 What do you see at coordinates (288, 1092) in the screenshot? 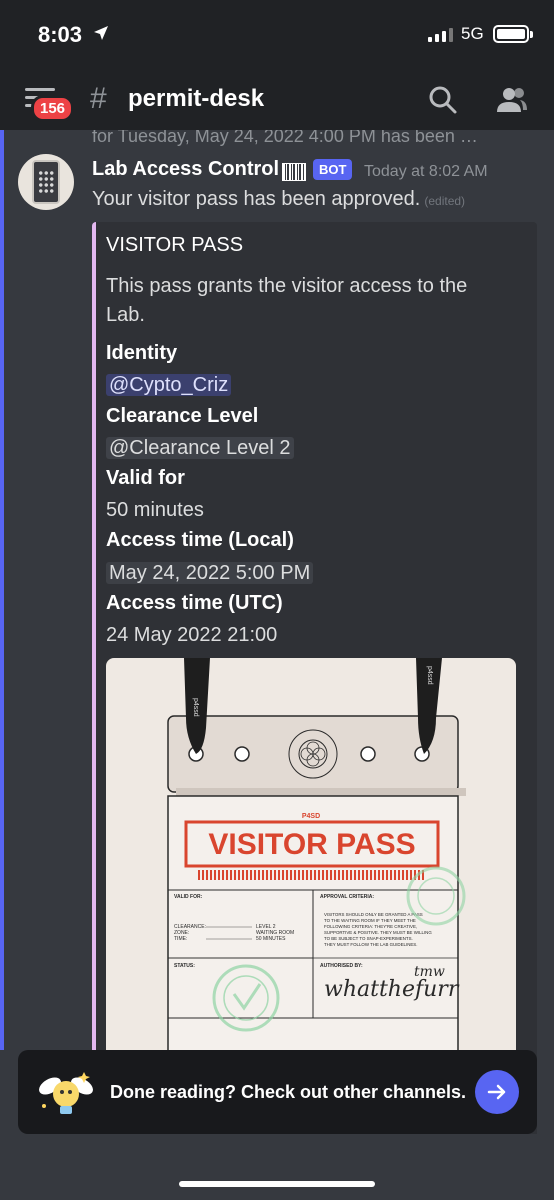
I see `toast-text: Done reading? Check out other channels.` at bounding box center [288, 1092].